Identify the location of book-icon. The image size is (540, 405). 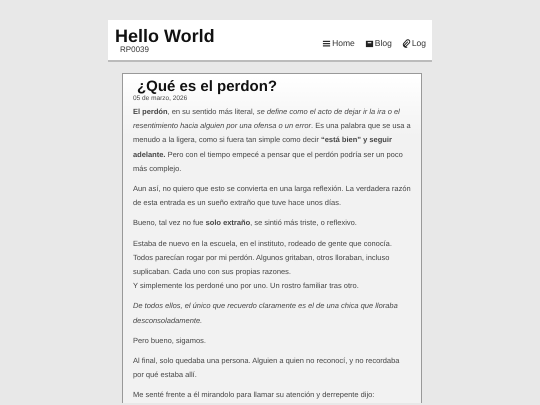
(369, 43).